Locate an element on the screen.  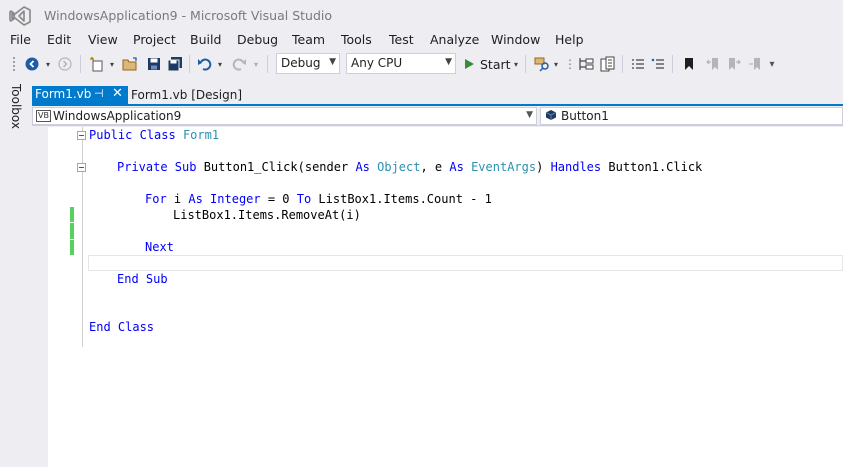
keyword: Next is located at coordinates (159, 247).